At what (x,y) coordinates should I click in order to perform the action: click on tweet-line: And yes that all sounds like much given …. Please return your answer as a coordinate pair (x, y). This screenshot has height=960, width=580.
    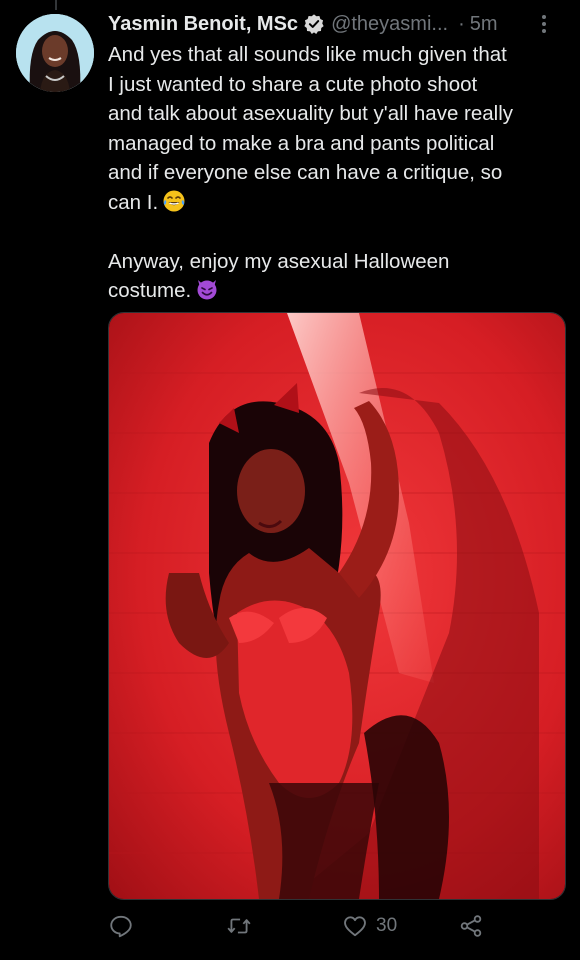
    Looking at the image, I should click on (307, 54).